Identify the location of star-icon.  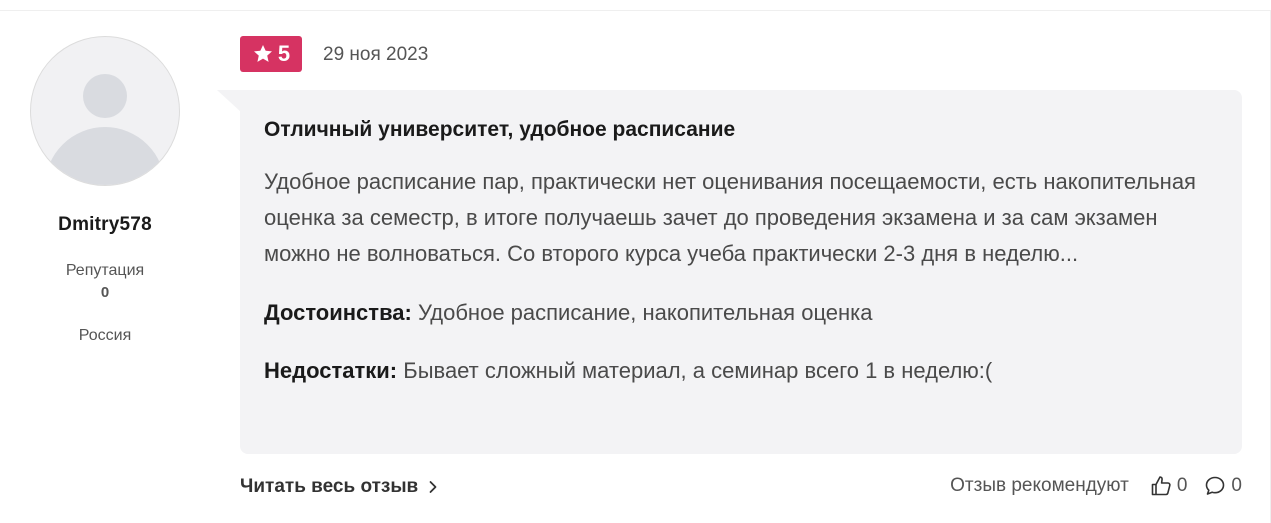
(262, 53).